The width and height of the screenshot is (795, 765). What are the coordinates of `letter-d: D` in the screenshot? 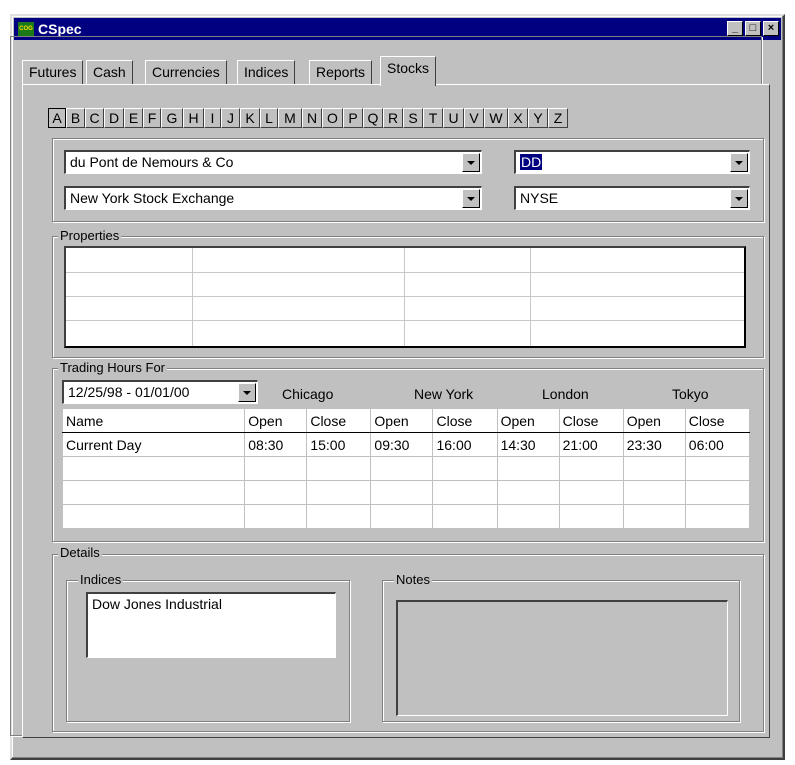 It's located at (114, 118).